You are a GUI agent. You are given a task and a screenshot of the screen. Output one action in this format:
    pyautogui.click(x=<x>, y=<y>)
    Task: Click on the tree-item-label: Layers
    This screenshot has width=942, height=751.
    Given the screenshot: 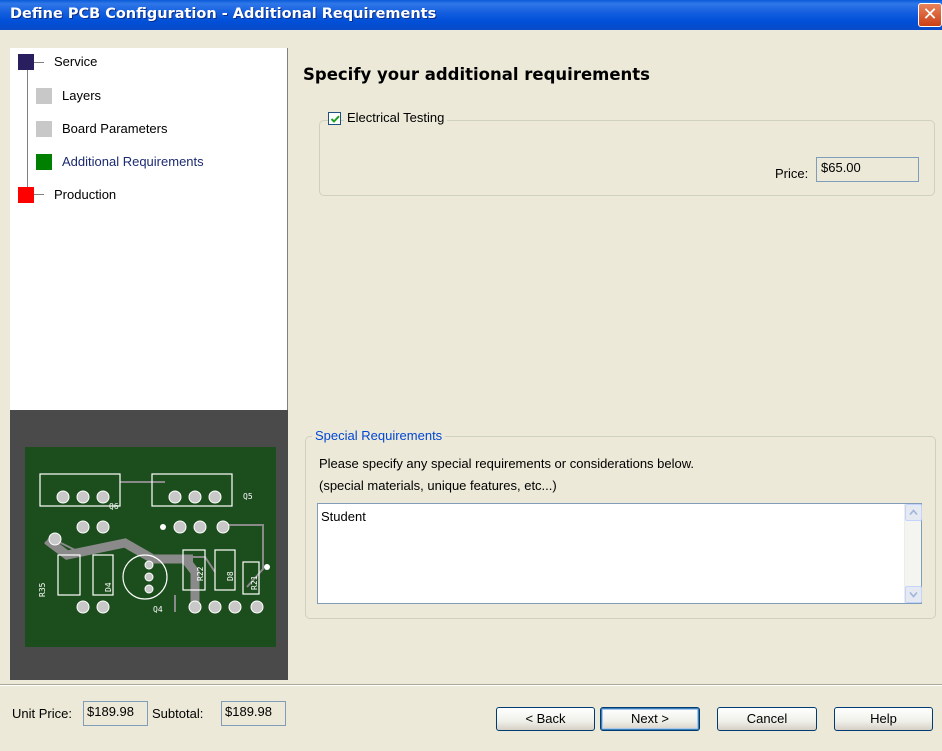 What is the action you would take?
    pyautogui.click(x=82, y=95)
    